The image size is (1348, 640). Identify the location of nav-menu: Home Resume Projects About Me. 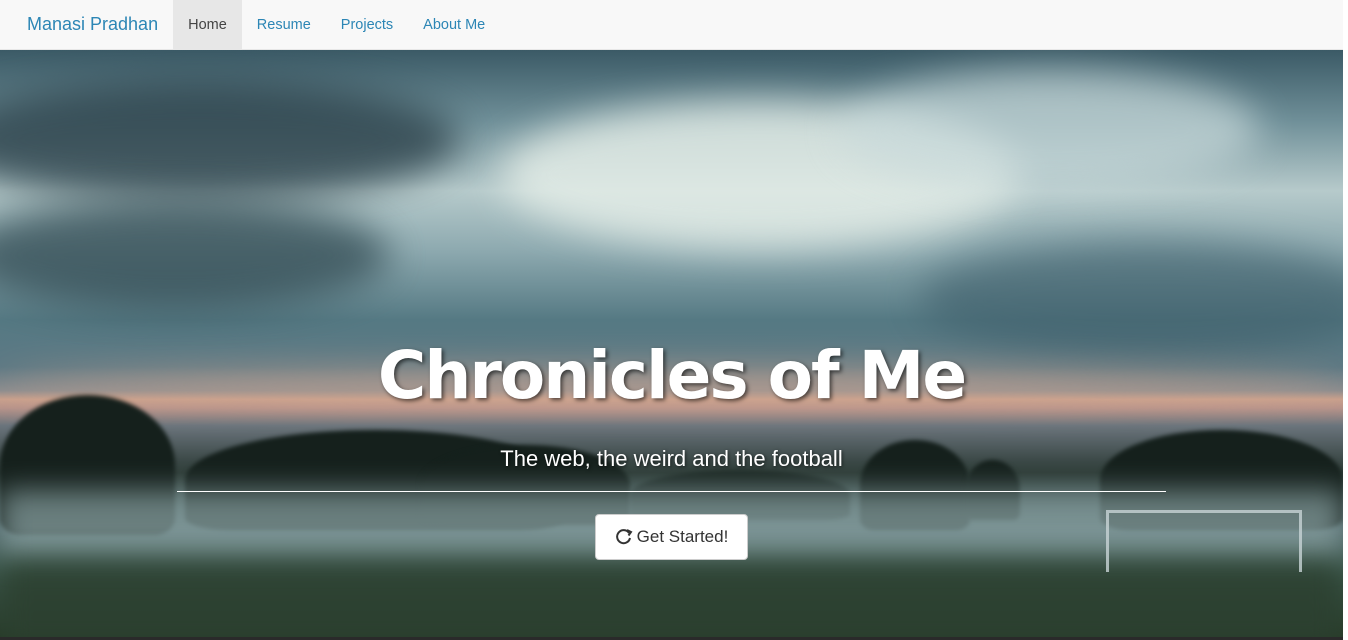
(336, 24).